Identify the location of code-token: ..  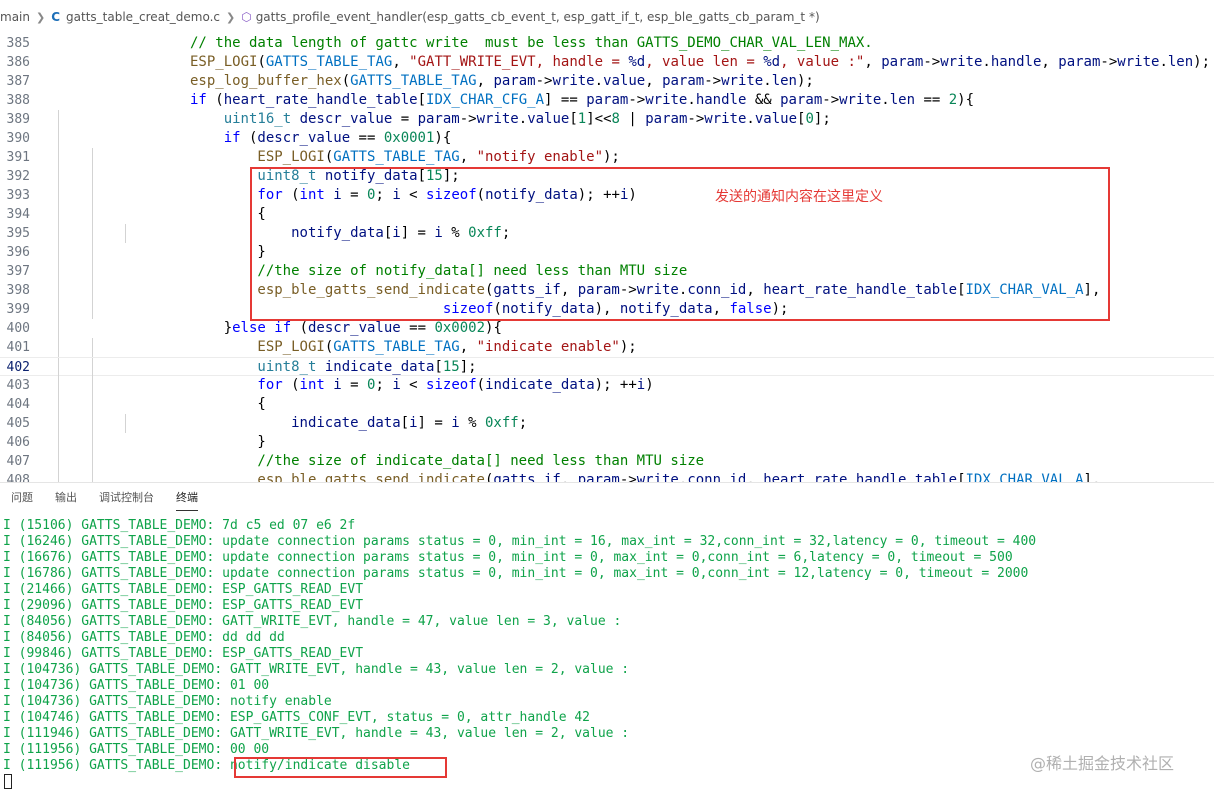
(750, 119).